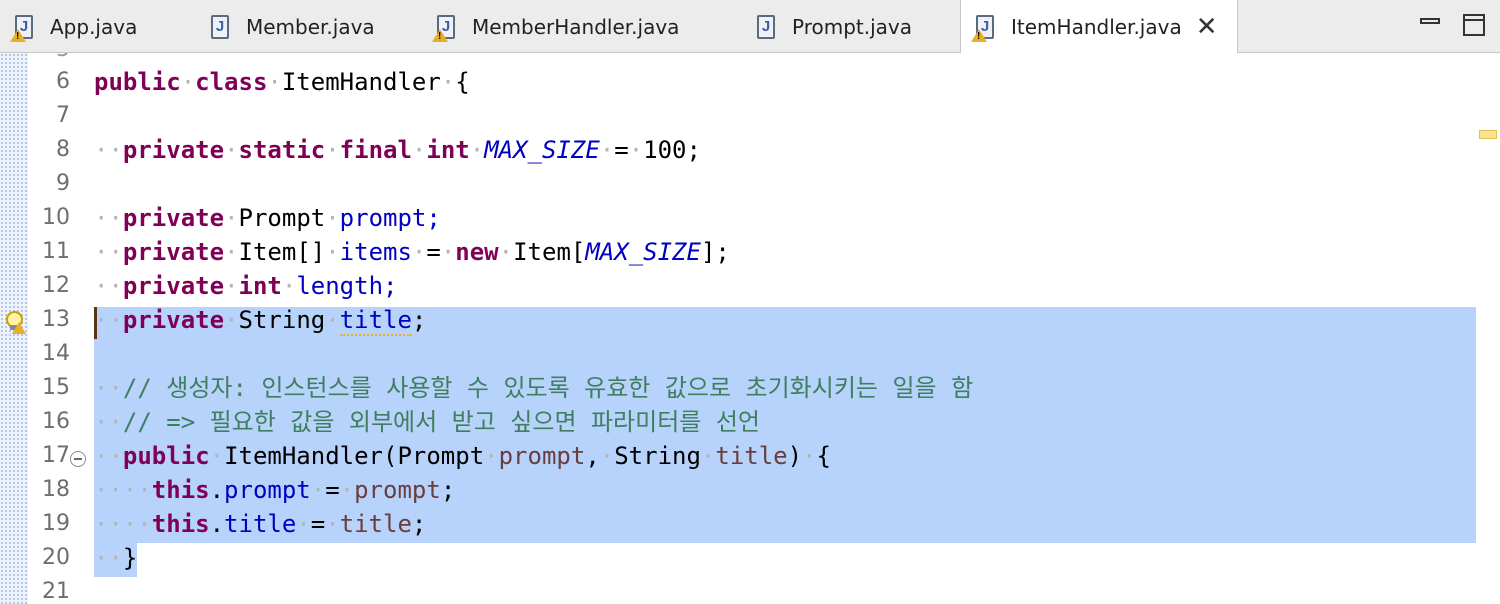 The image size is (1500, 604). What do you see at coordinates (63, 115) in the screenshot?
I see `line-number: 7` at bounding box center [63, 115].